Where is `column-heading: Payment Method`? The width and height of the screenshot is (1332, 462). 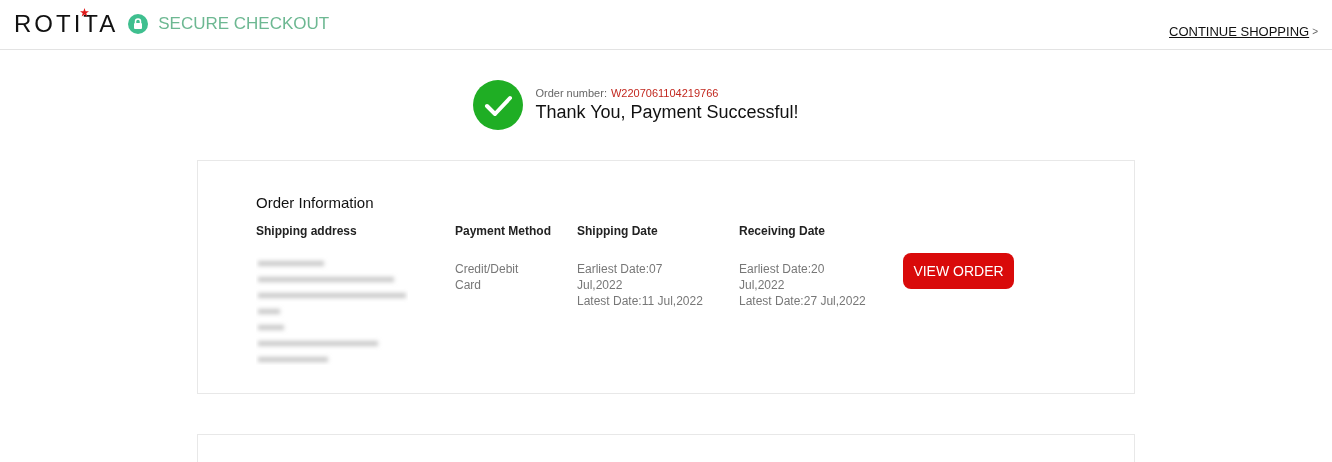
column-heading: Payment Method is located at coordinates (503, 231).